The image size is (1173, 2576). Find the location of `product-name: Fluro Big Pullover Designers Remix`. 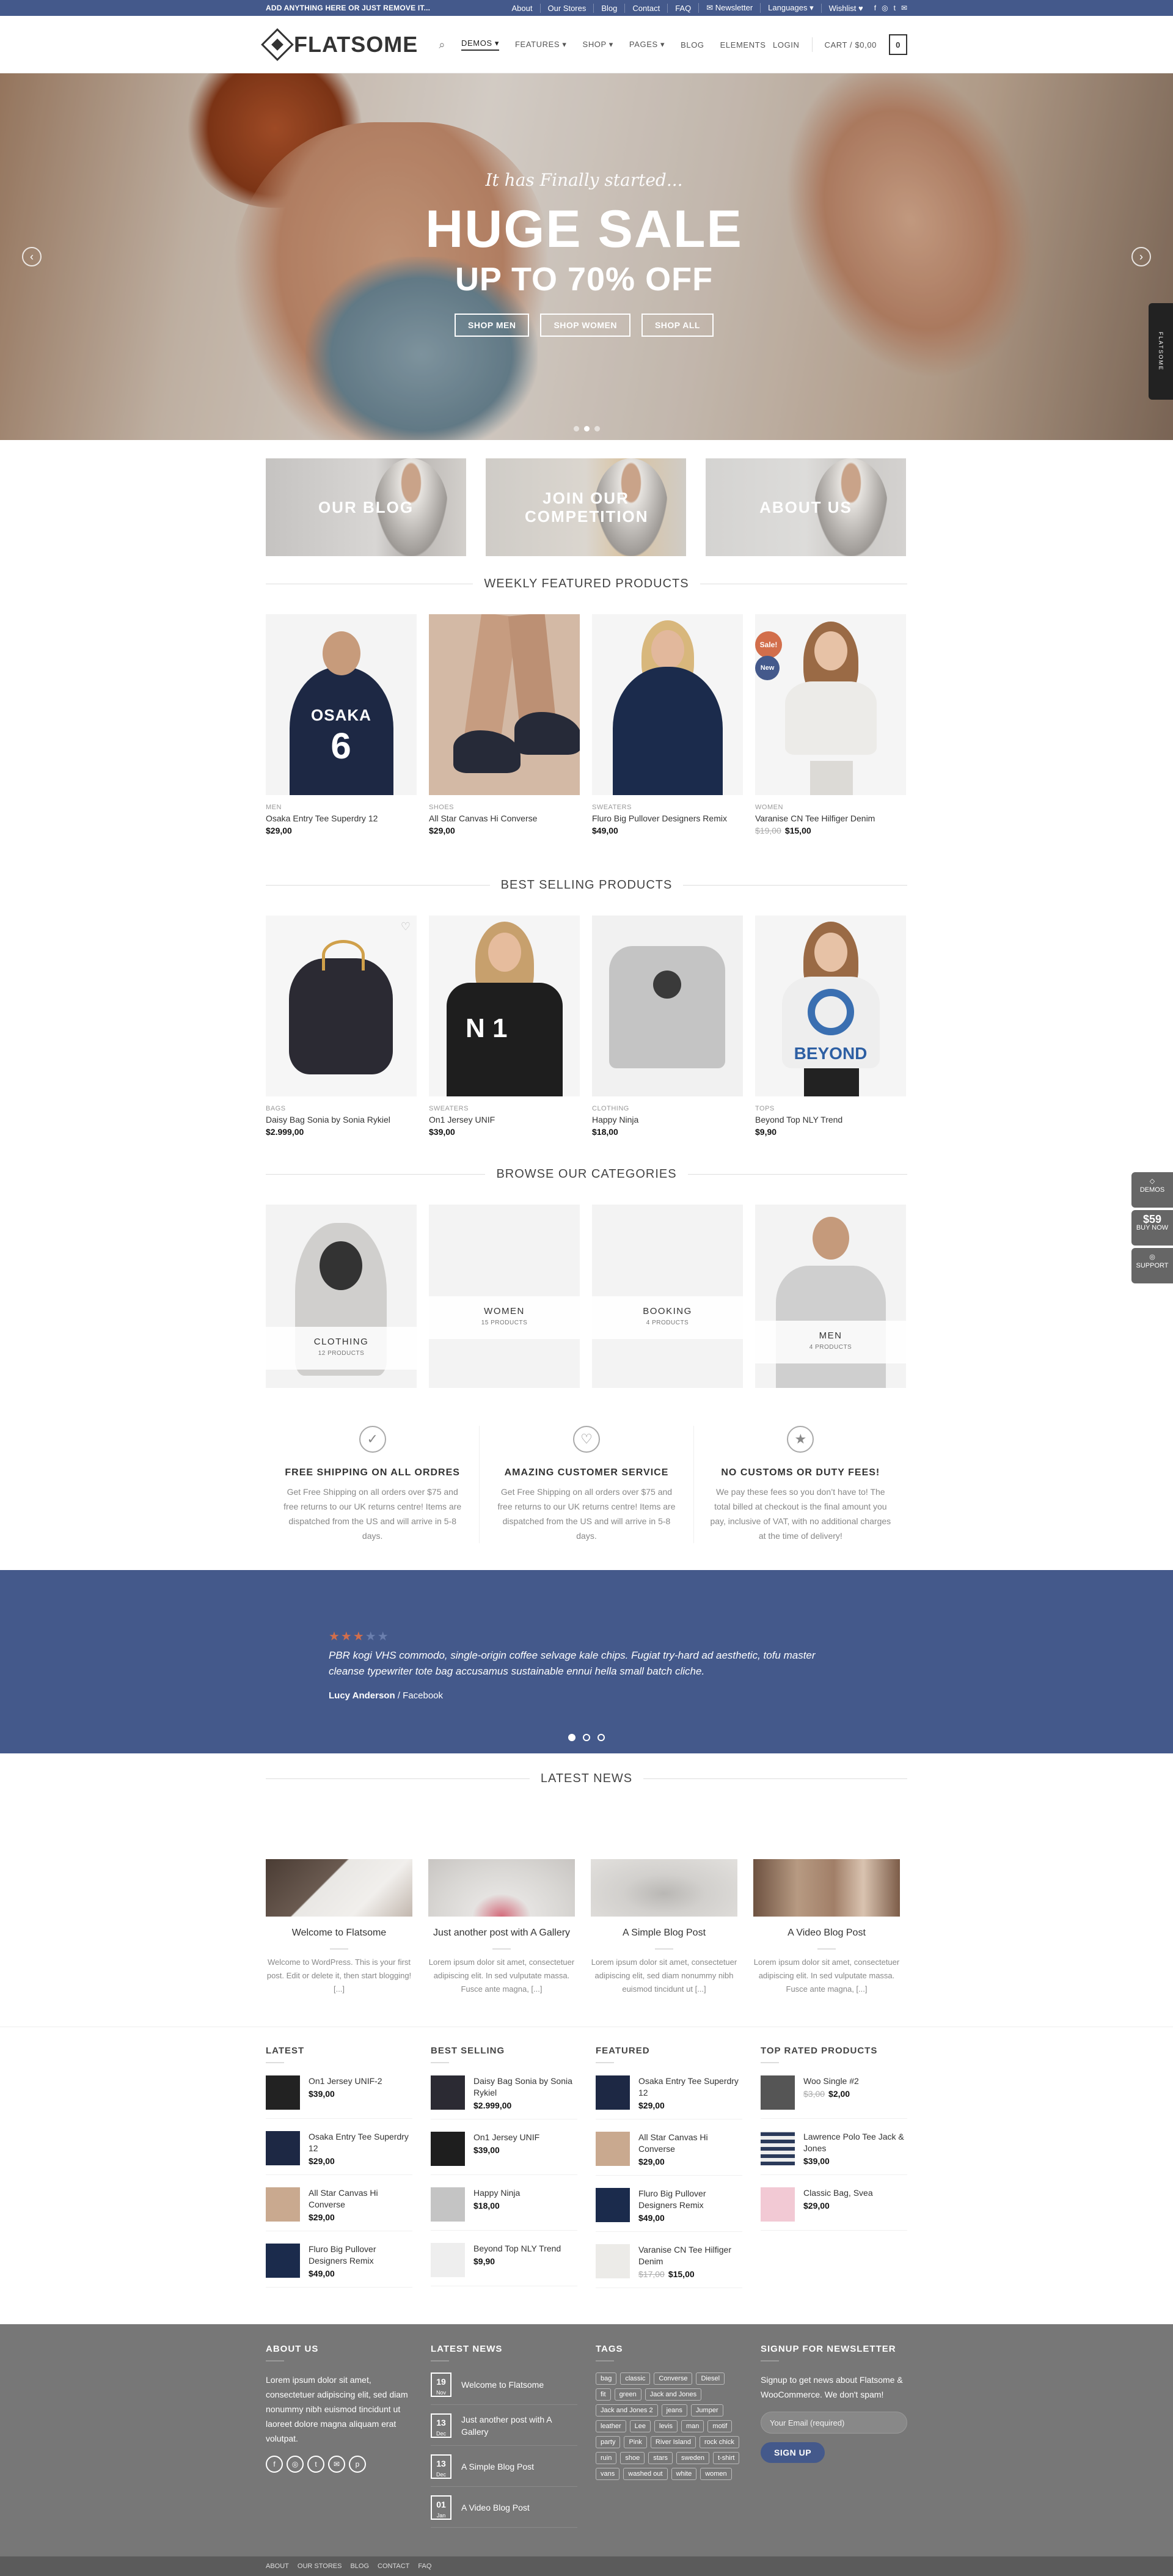

product-name: Fluro Big Pullover Designers Remix is located at coordinates (667, 818).